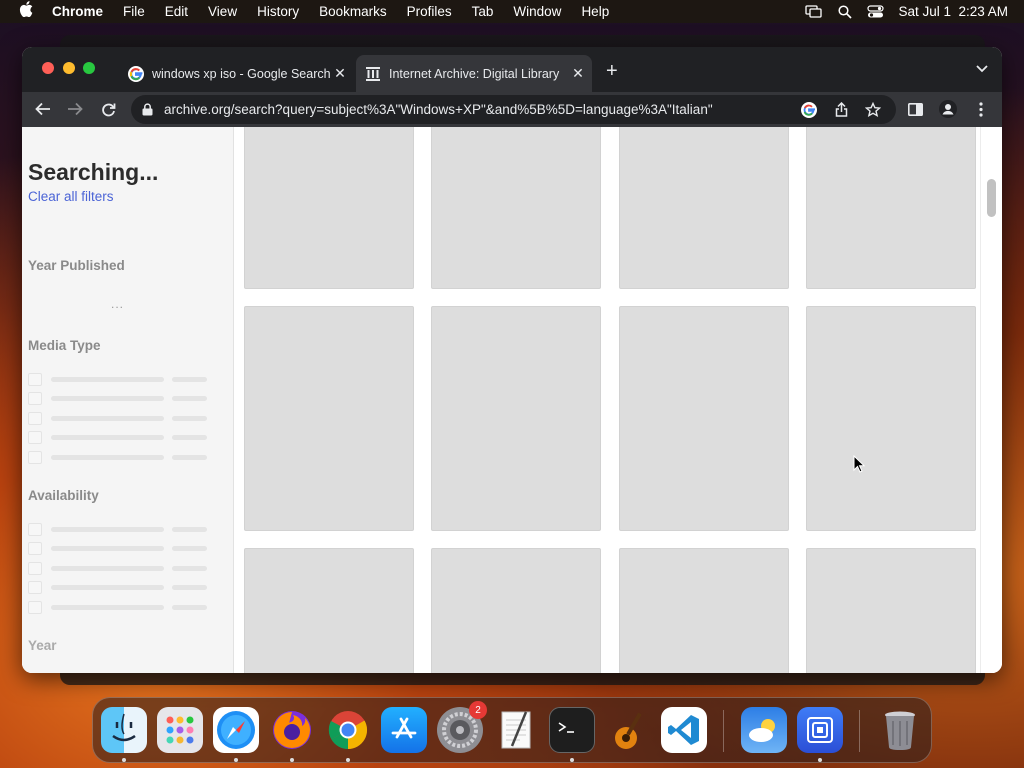 The image size is (1024, 768). What do you see at coordinates (462, 727) in the screenshot?
I see `system-settings-icon: 2` at bounding box center [462, 727].